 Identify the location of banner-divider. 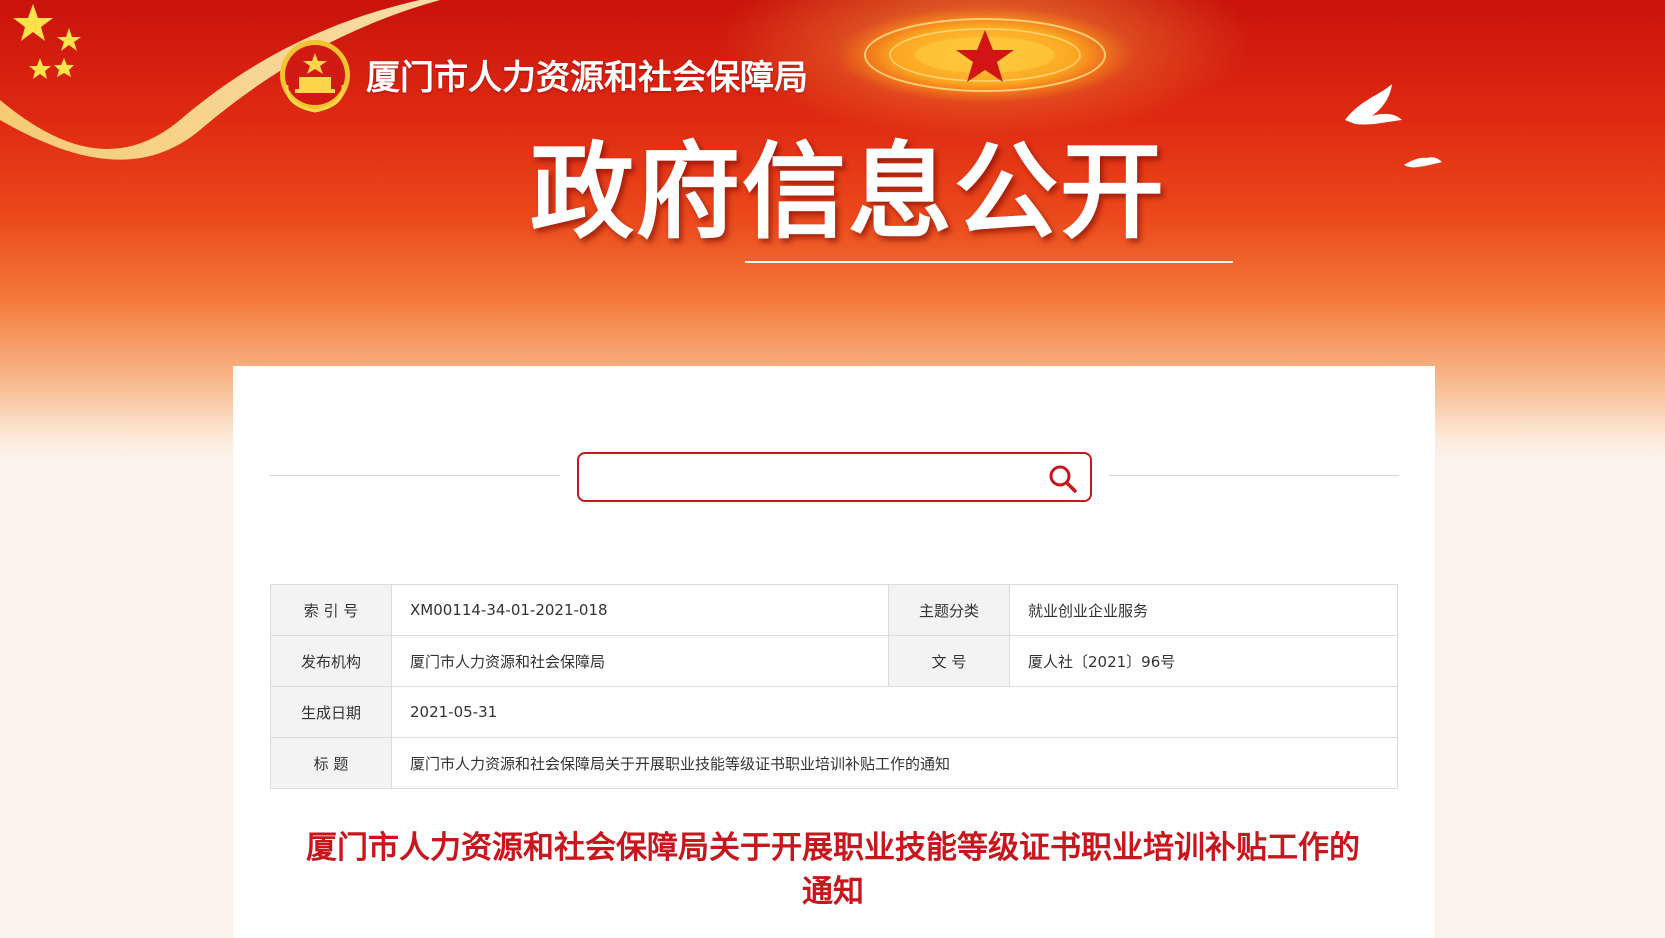
(989, 262).